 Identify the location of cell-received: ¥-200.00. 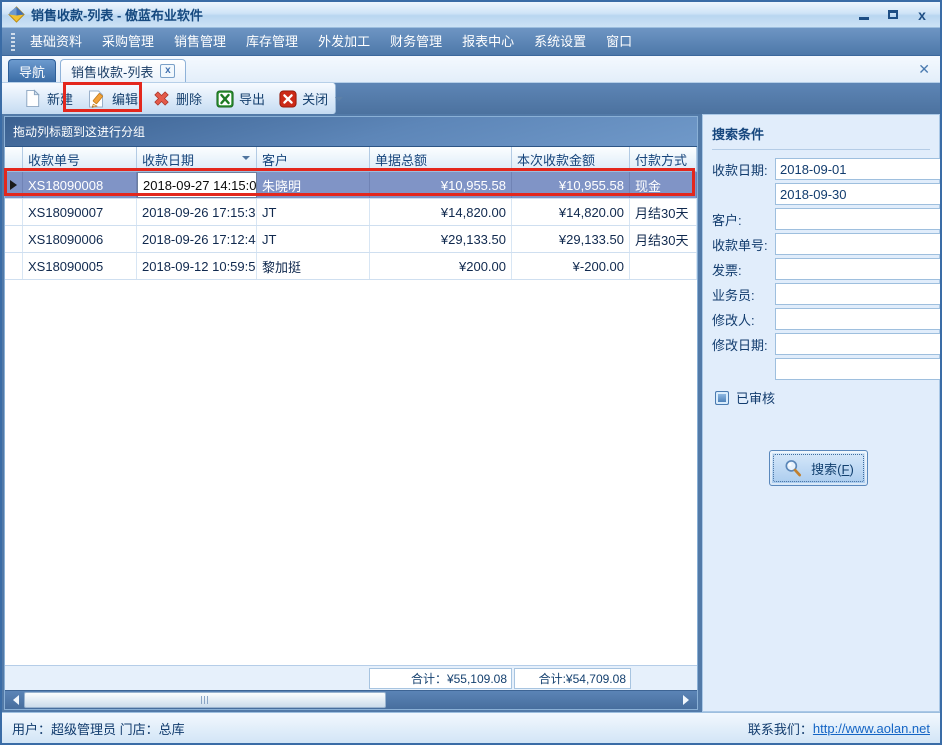
(571, 266).